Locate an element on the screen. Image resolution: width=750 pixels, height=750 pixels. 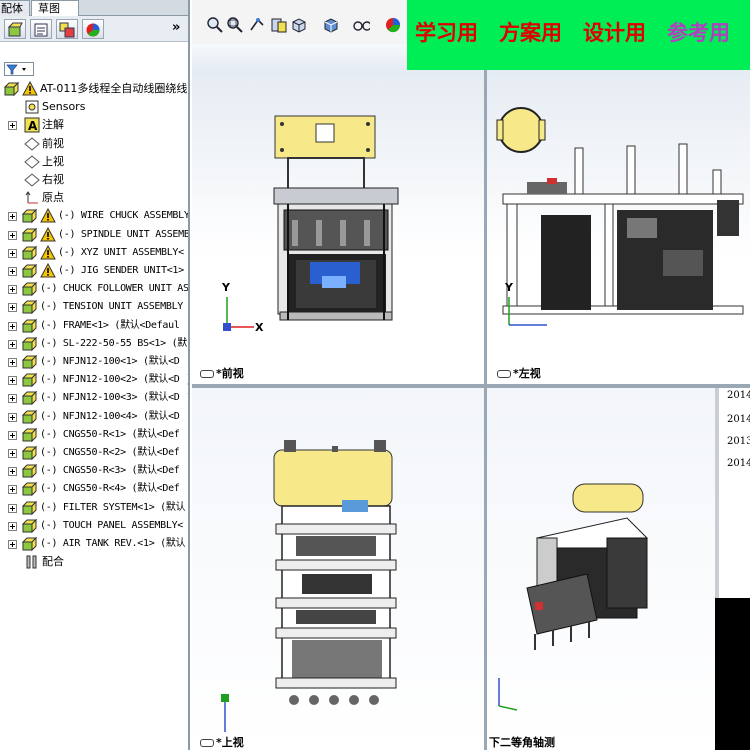
tree-component-18: (-) AIR TANK REV.<1> (默认 is located at coordinates (94, 544).